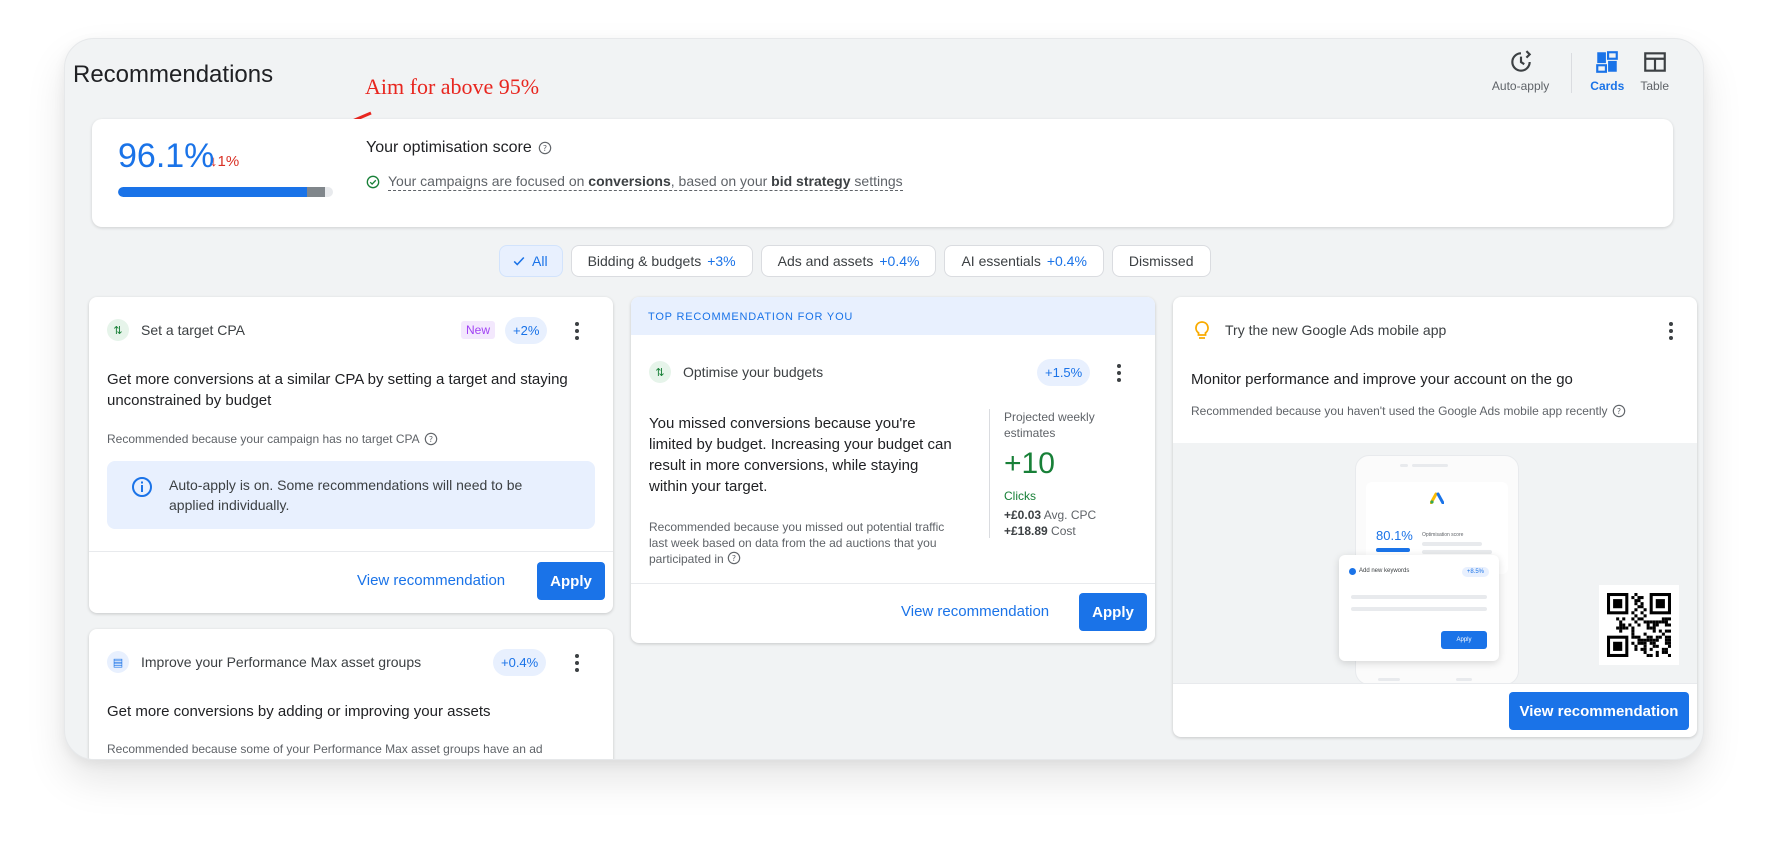  Describe the element at coordinates (825, 261) in the screenshot. I see `filter-label: Ads and assets` at that location.